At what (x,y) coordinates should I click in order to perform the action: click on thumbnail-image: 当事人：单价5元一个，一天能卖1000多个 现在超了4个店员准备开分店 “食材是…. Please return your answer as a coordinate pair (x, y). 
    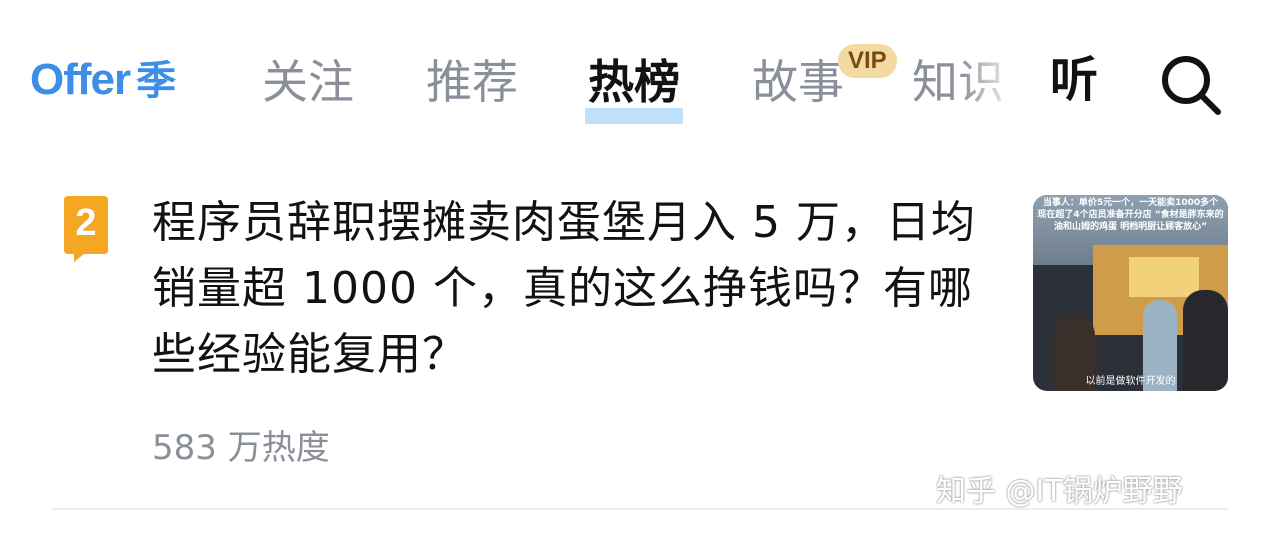
    Looking at the image, I should click on (1130, 293).